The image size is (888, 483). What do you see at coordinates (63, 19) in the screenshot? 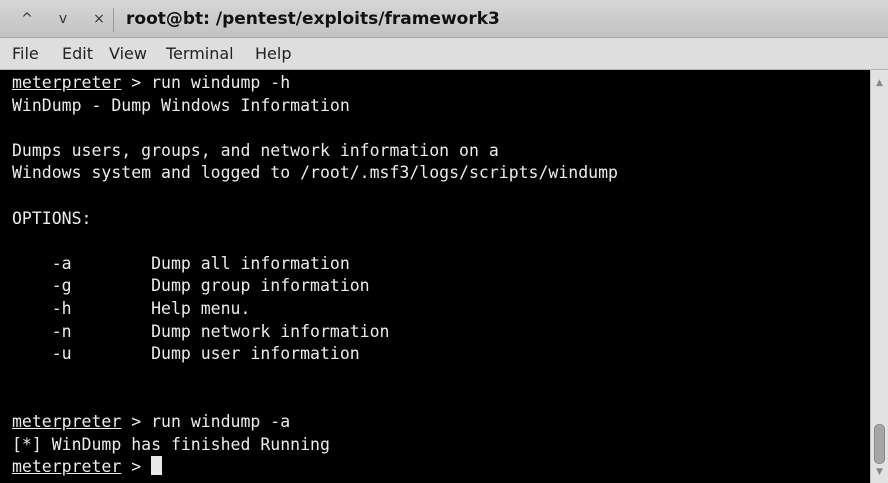
I see `chevron-down-icon: v` at bounding box center [63, 19].